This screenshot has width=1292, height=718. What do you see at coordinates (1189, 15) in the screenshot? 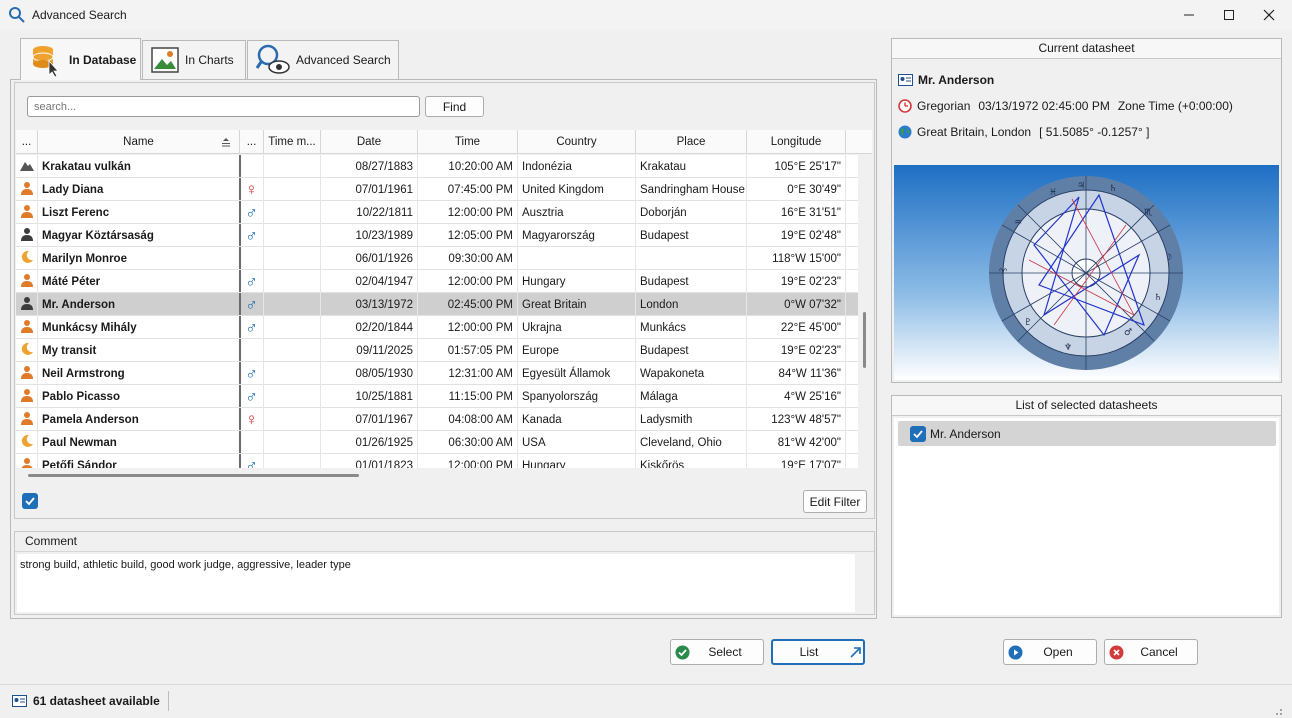
I see `minimize-icon` at bounding box center [1189, 15].